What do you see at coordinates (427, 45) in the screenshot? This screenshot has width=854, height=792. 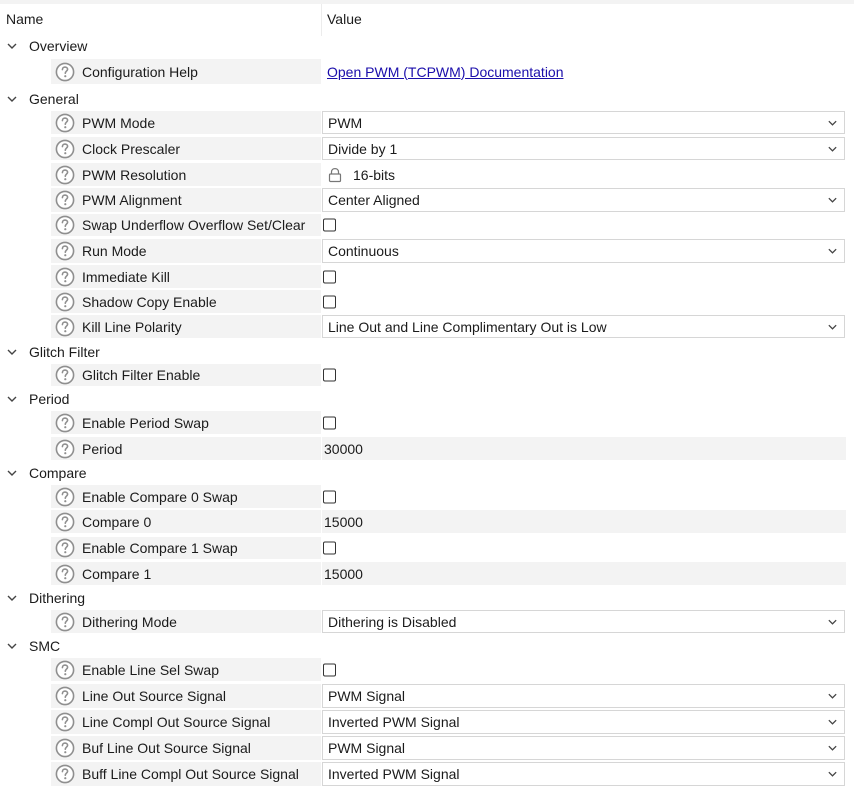 I see `group-row-overview: Overview` at bounding box center [427, 45].